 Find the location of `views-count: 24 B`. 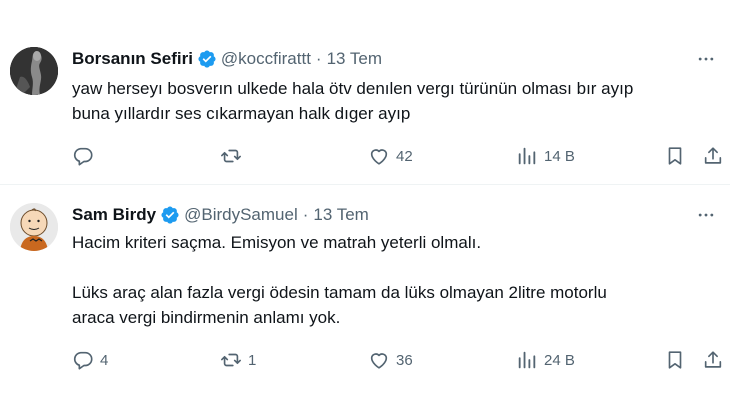

views-count: 24 B is located at coordinates (559, 360).